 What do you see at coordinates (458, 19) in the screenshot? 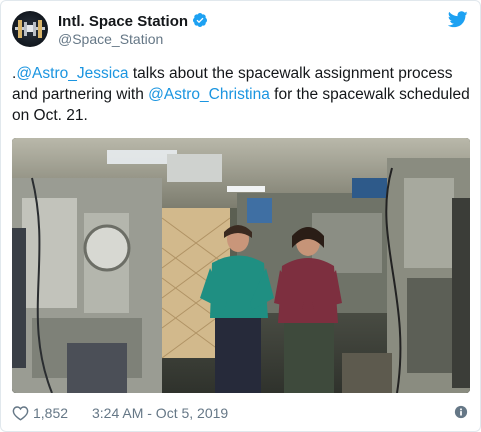
I see `twitter-bird-icon` at bounding box center [458, 19].